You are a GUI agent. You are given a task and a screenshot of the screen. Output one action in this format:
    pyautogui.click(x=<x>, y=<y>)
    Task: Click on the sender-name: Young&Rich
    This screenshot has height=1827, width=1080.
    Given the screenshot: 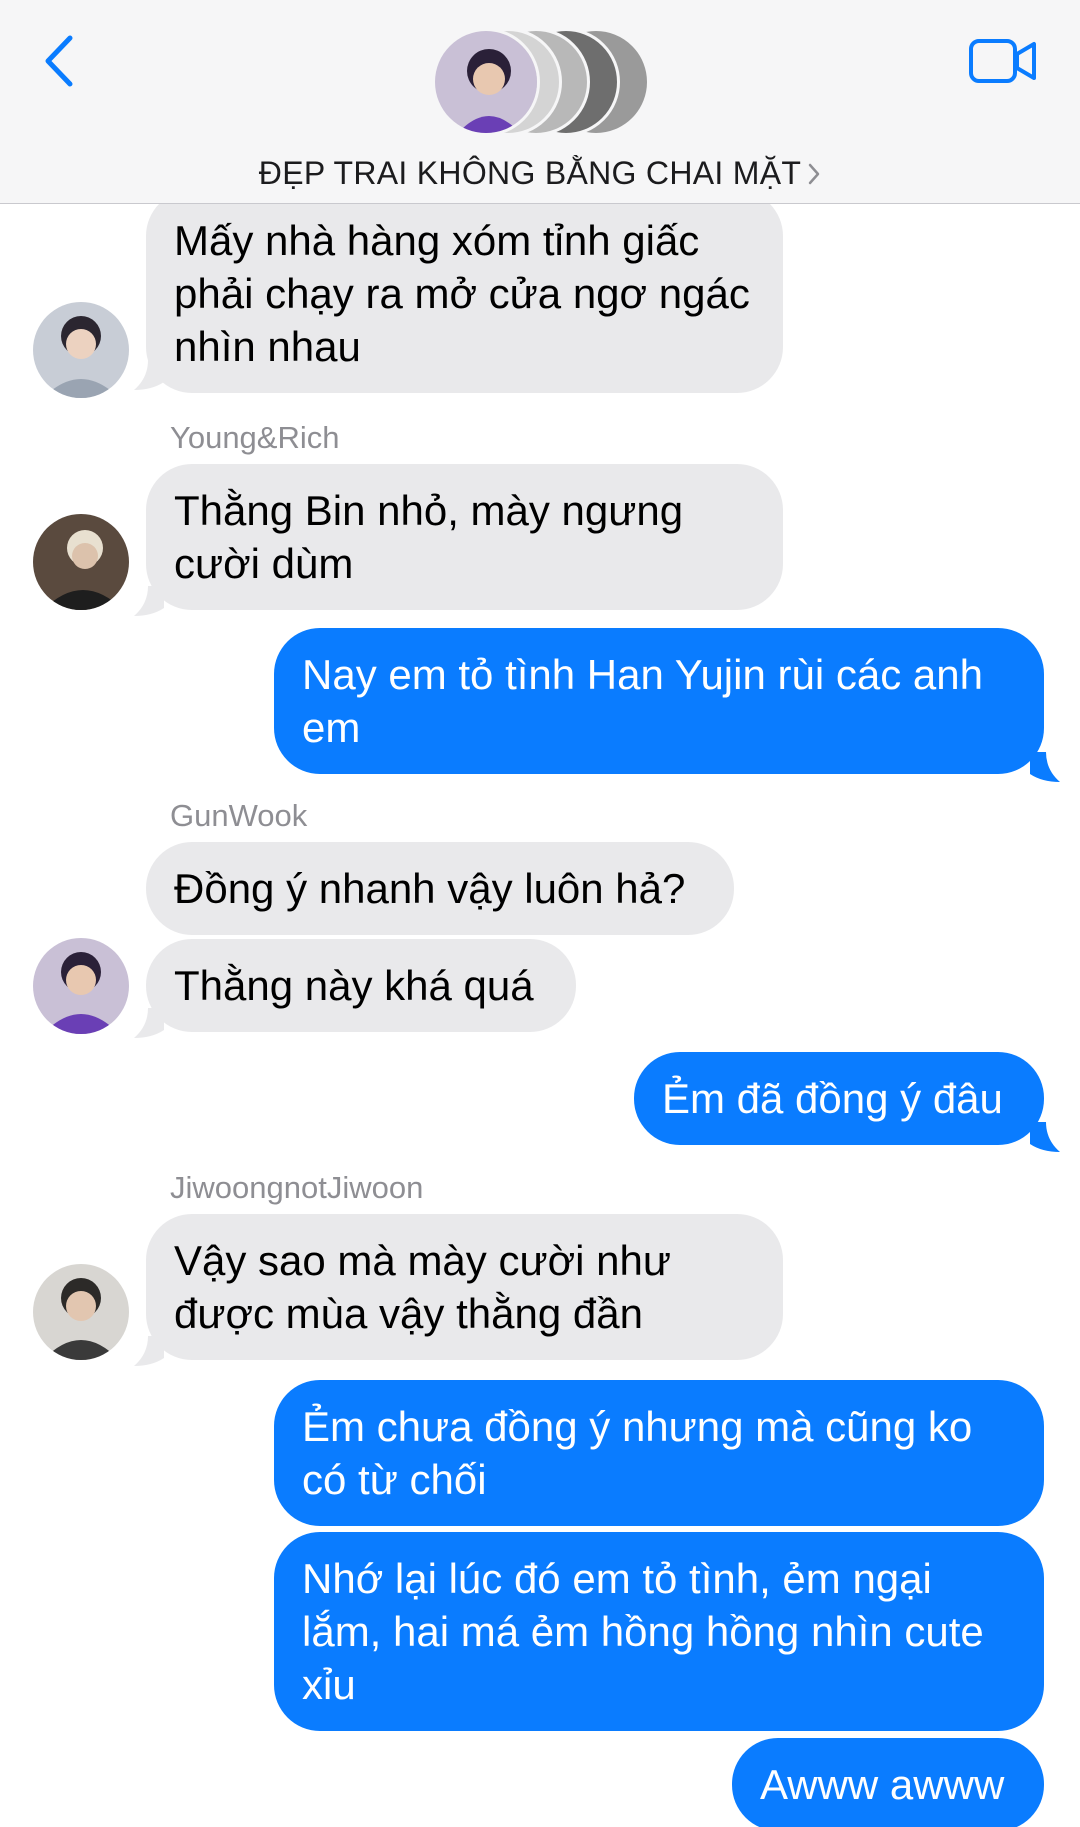 What is the action you would take?
    pyautogui.click(x=255, y=437)
    